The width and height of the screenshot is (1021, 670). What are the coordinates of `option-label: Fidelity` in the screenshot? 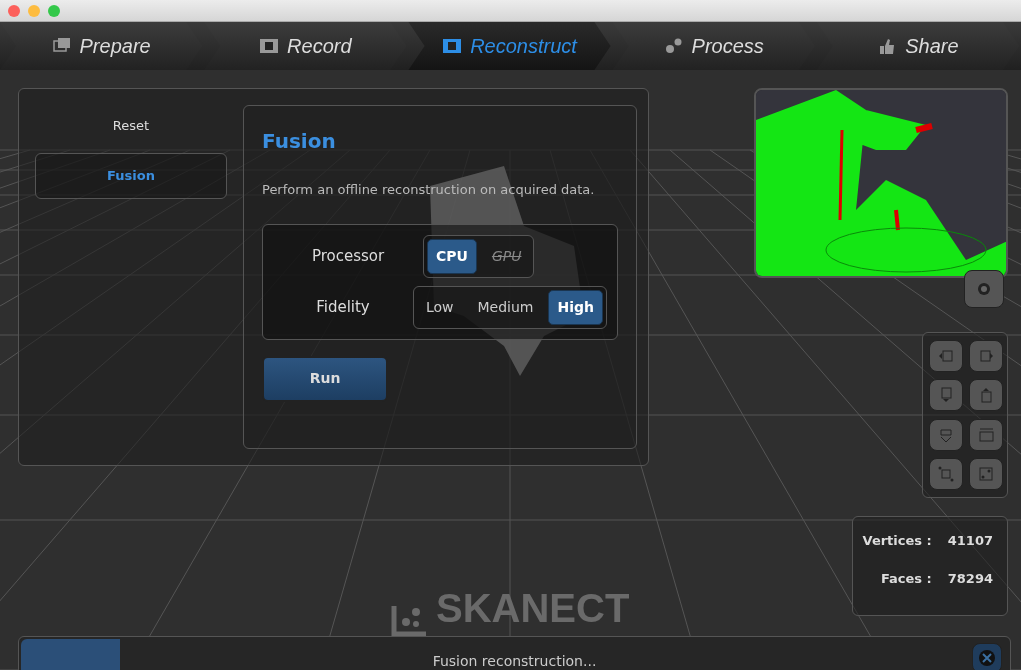 It's located at (343, 307).